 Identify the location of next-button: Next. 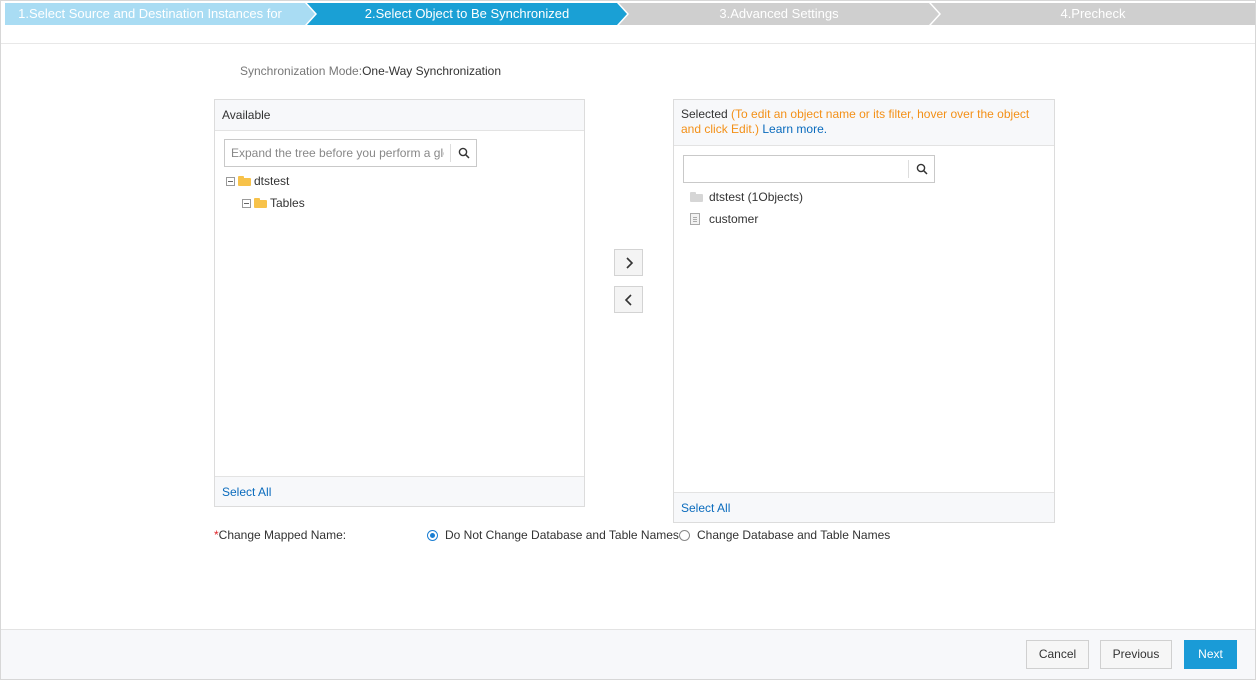
(1210, 654).